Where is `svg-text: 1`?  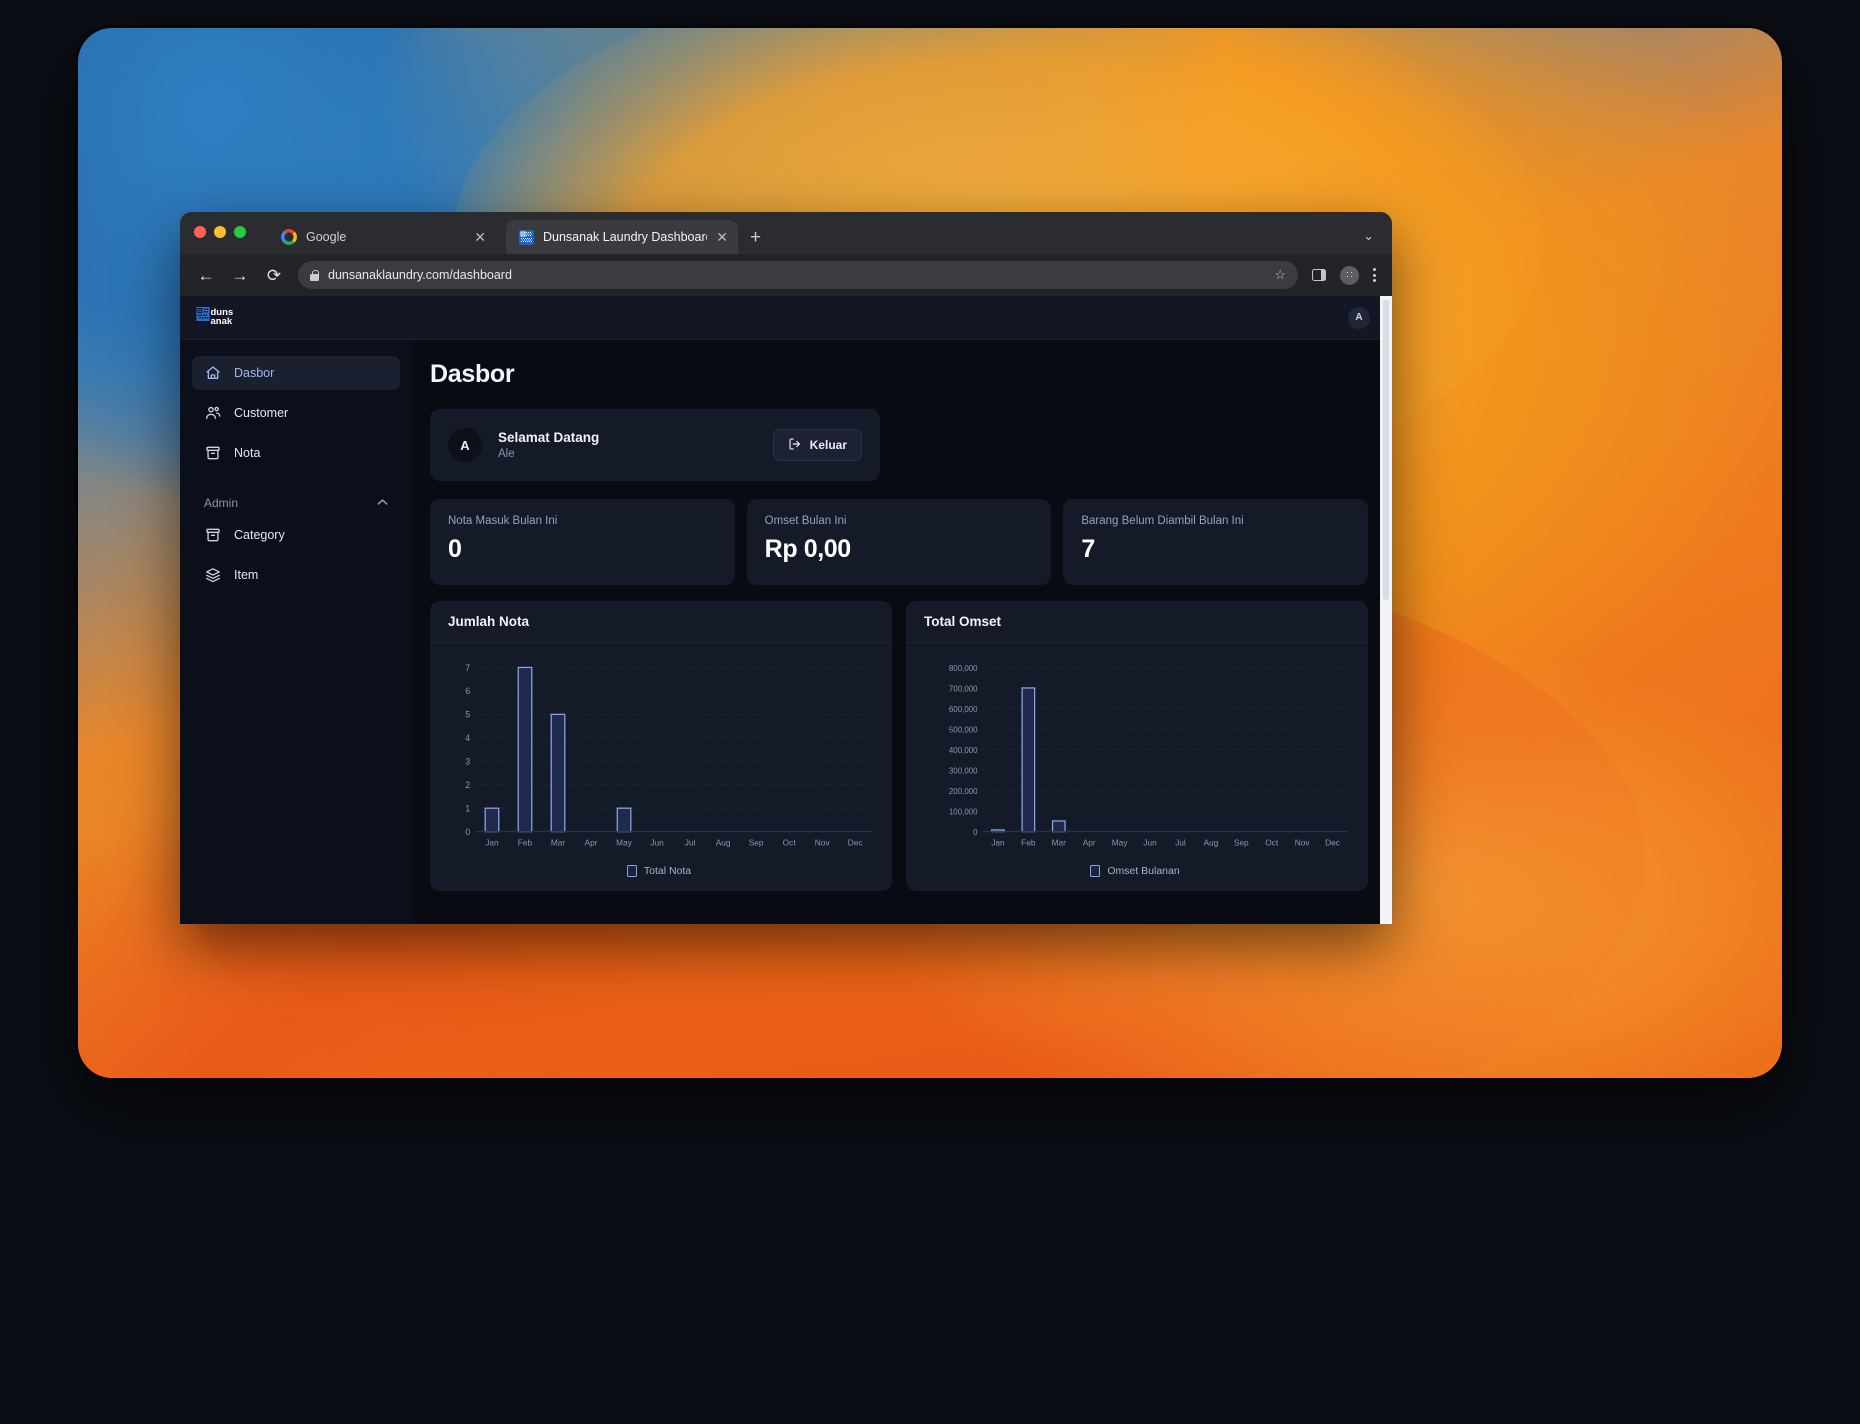
svg-text: 1 is located at coordinates (467, 809).